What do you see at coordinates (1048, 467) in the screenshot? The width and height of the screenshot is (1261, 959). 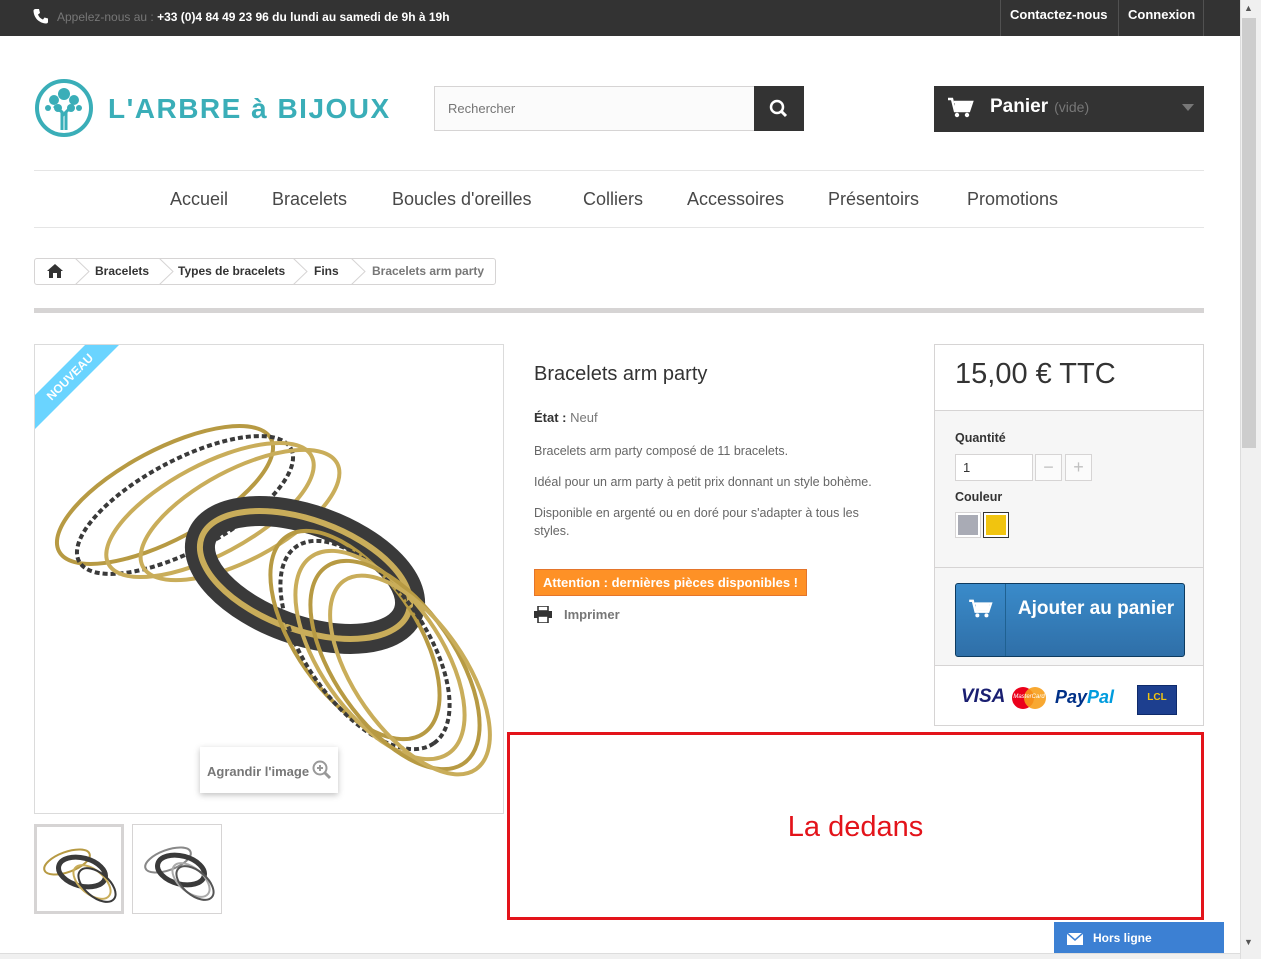 I see `quantity-minus-button: −` at bounding box center [1048, 467].